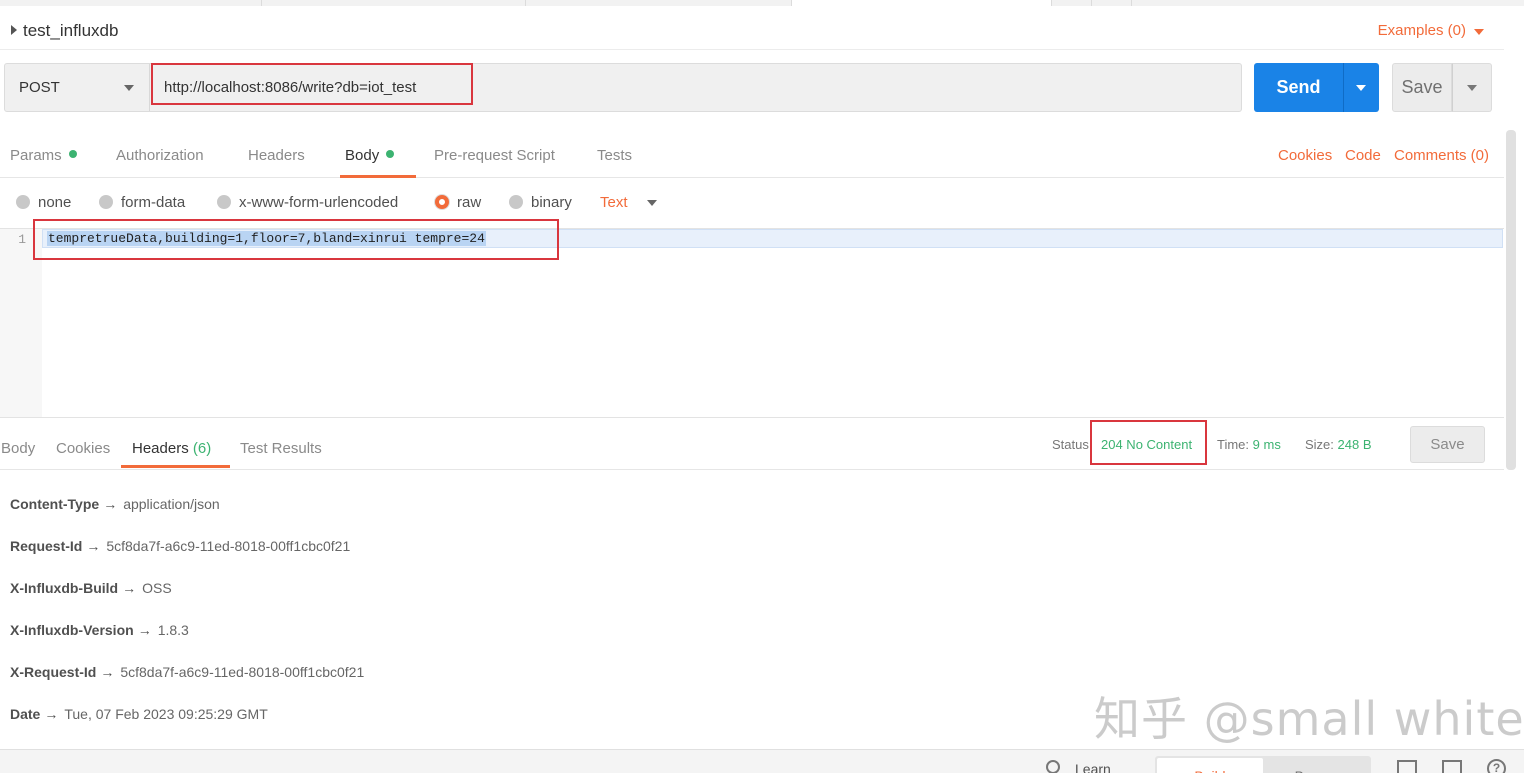 The width and height of the screenshot is (1524, 773). What do you see at coordinates (54, 202) in the screenshot?
I see `radio-none-label: none` at bounding box center [54, 202].